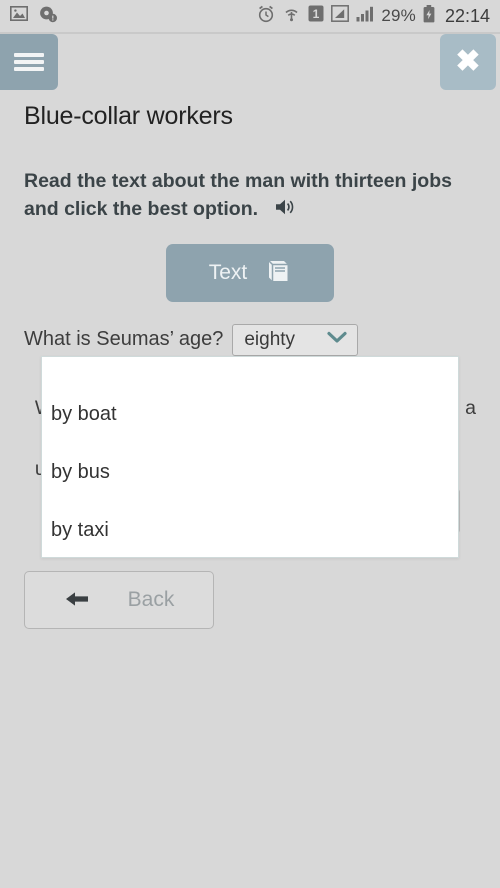 The width and height of the screenshot is (500, 888). Describe the element at coordinates (250, 414) in the screenshot. I see `dropdown-option-by-boat: by boat` at that location.